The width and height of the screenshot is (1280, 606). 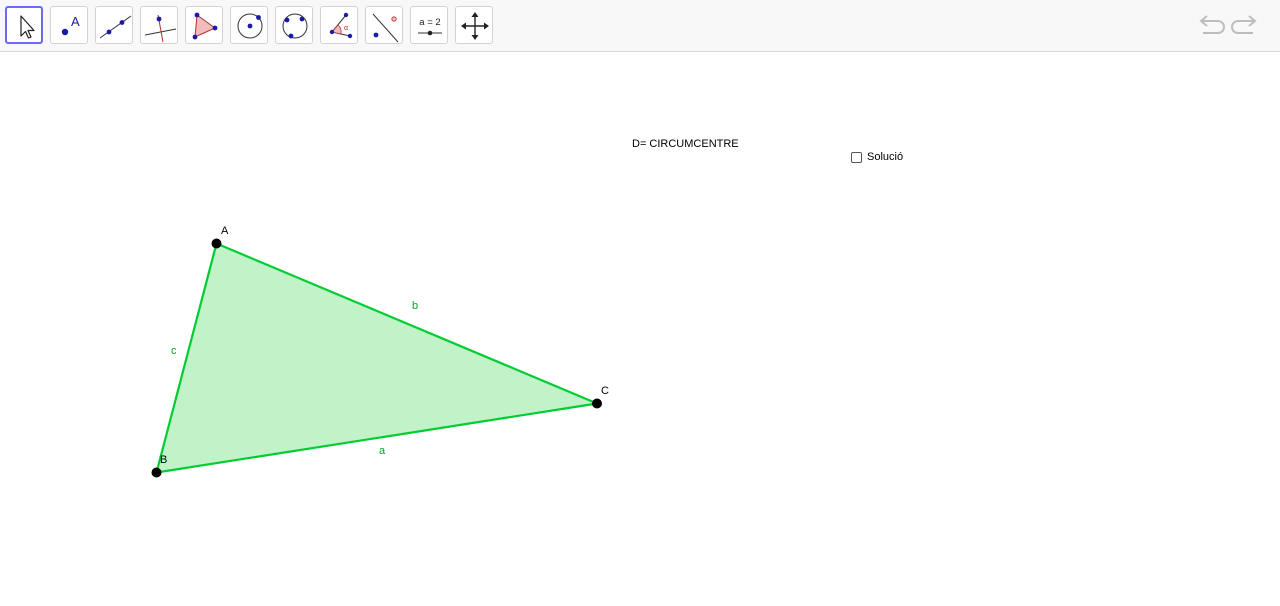 What do you see at coordinates (1212, 24) in the screenshot?
I see `undo-icon` at bounding box center [1212, 24].